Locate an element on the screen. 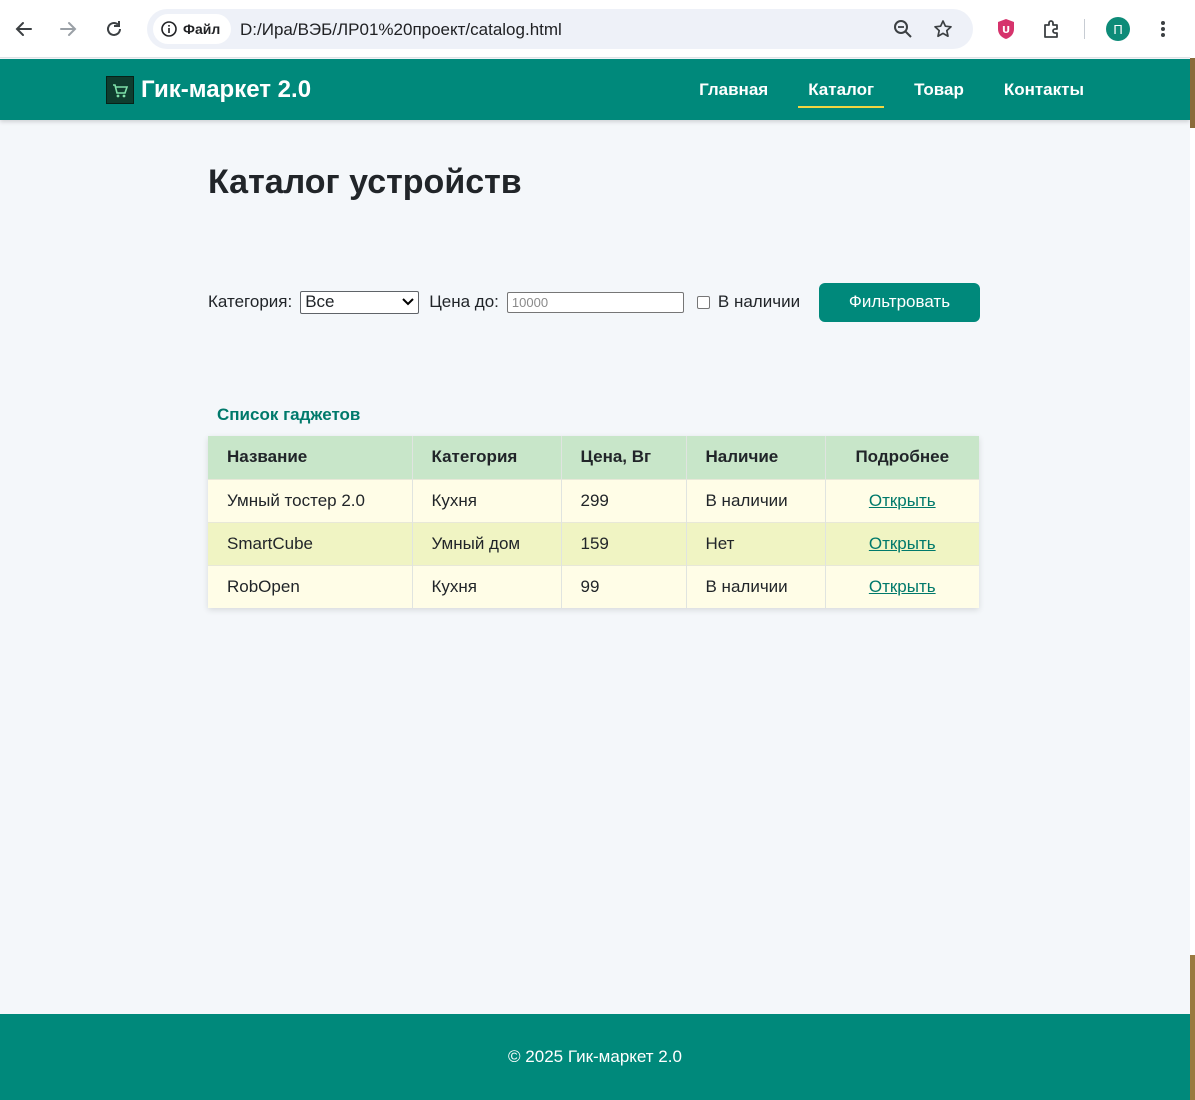 This screenshot has height=1100, width=1195. cart-logo-icon is located at coordinates (120, 90).